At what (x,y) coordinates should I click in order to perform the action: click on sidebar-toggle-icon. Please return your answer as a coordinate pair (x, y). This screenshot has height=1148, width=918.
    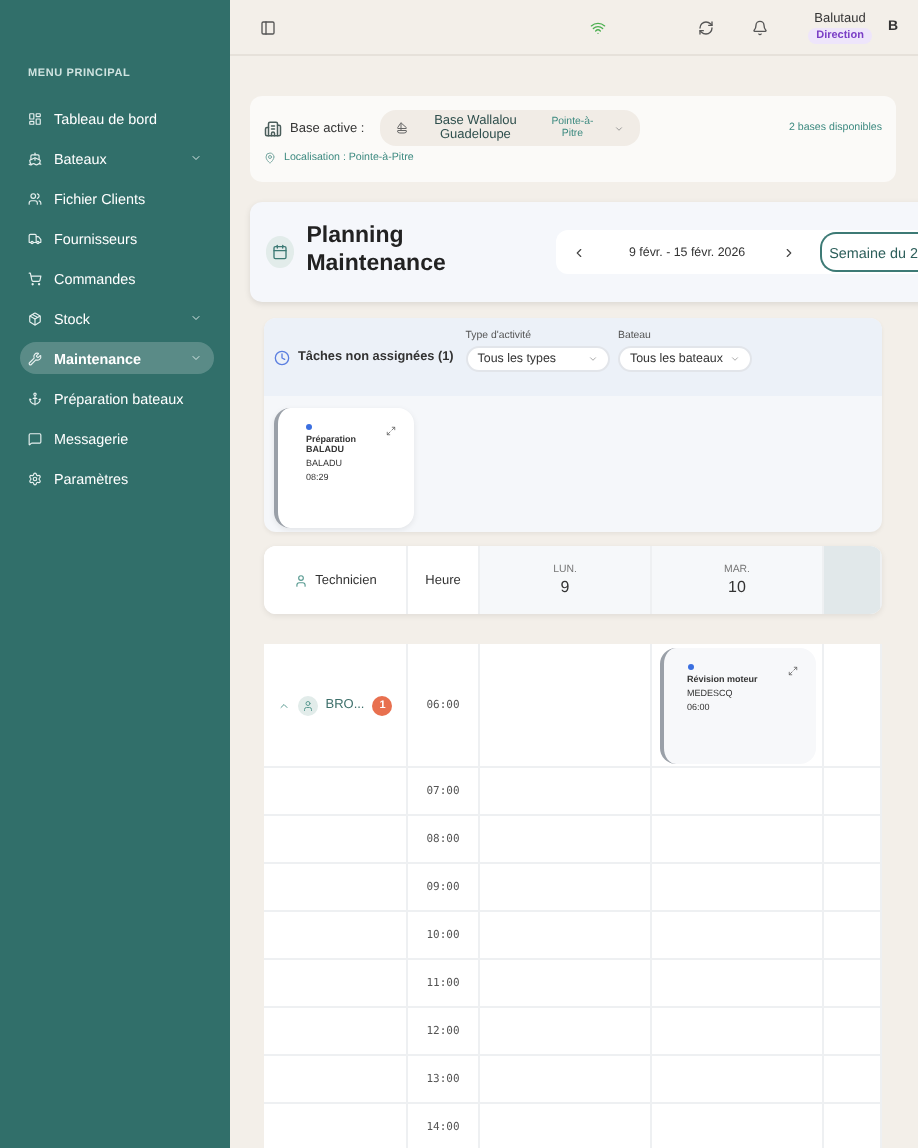
    Looking at the image, I should click on (268, 27).